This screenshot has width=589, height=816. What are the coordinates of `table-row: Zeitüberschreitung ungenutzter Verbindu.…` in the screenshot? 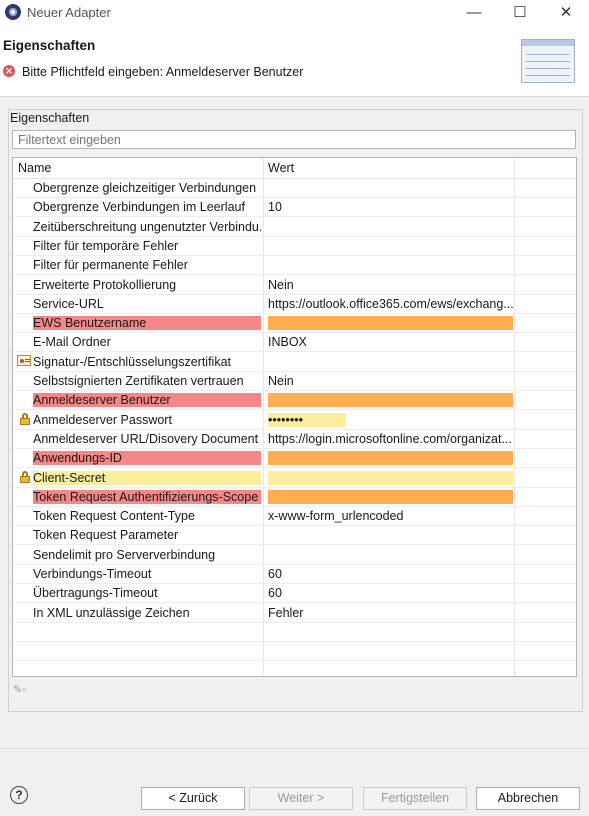 It's located at (294, 227).